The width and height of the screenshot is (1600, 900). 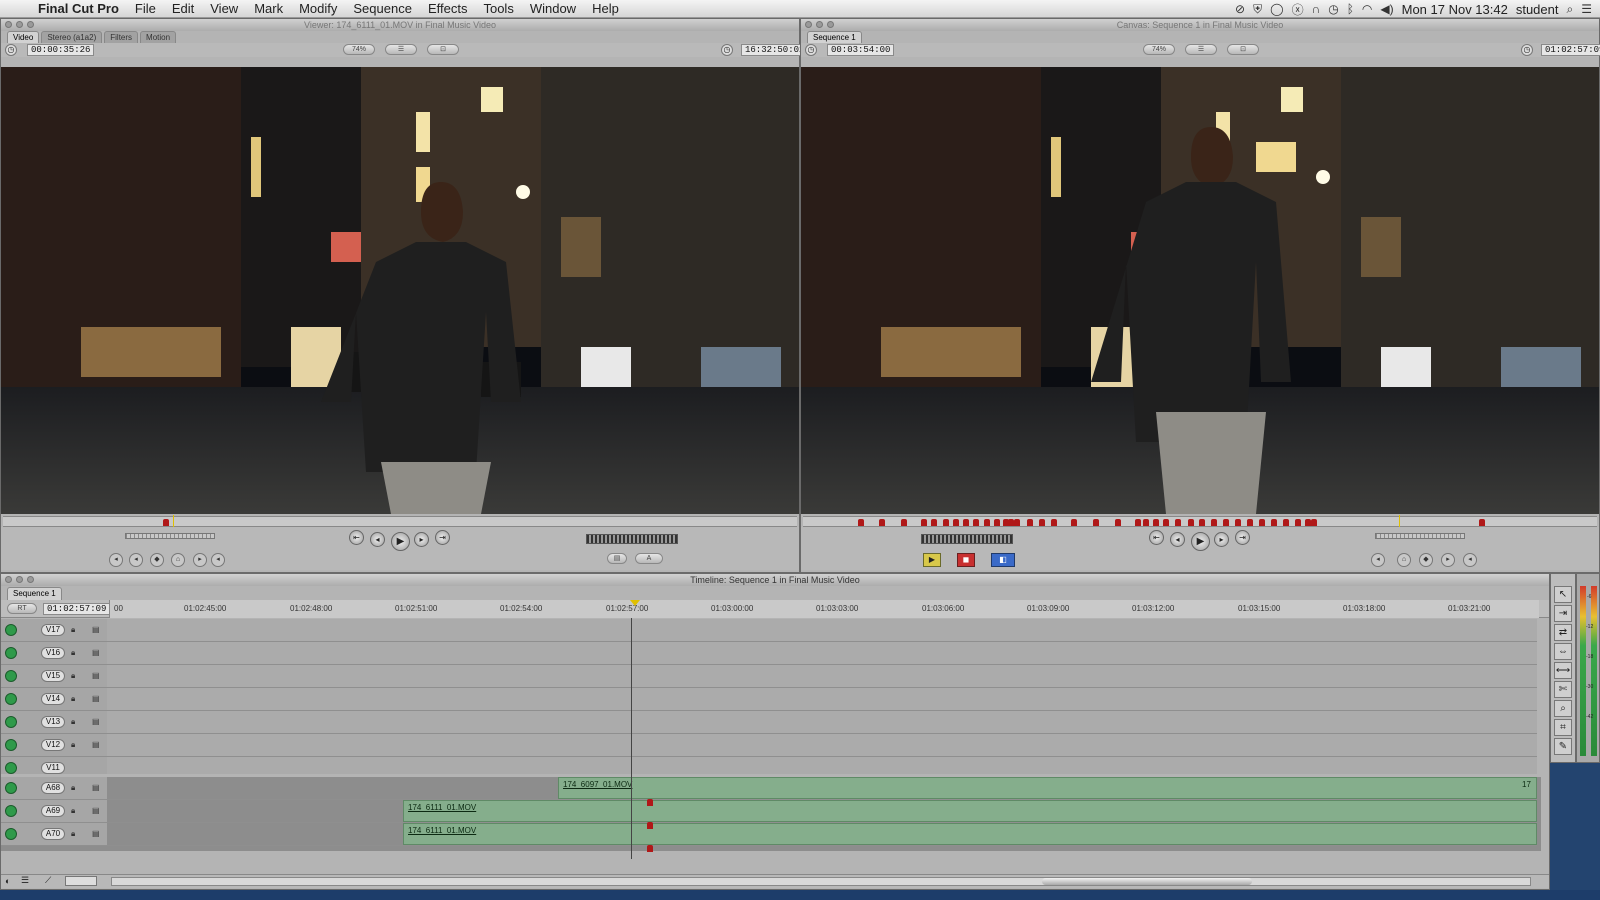 I want to click on mark-clip-icon: ◂, so click(x=218, y=560).